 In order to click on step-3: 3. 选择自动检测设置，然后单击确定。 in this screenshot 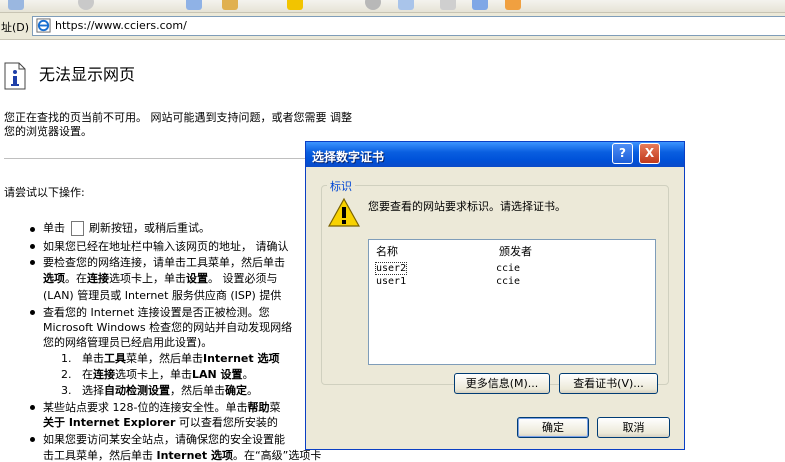, I will do `click(159, 390)`.